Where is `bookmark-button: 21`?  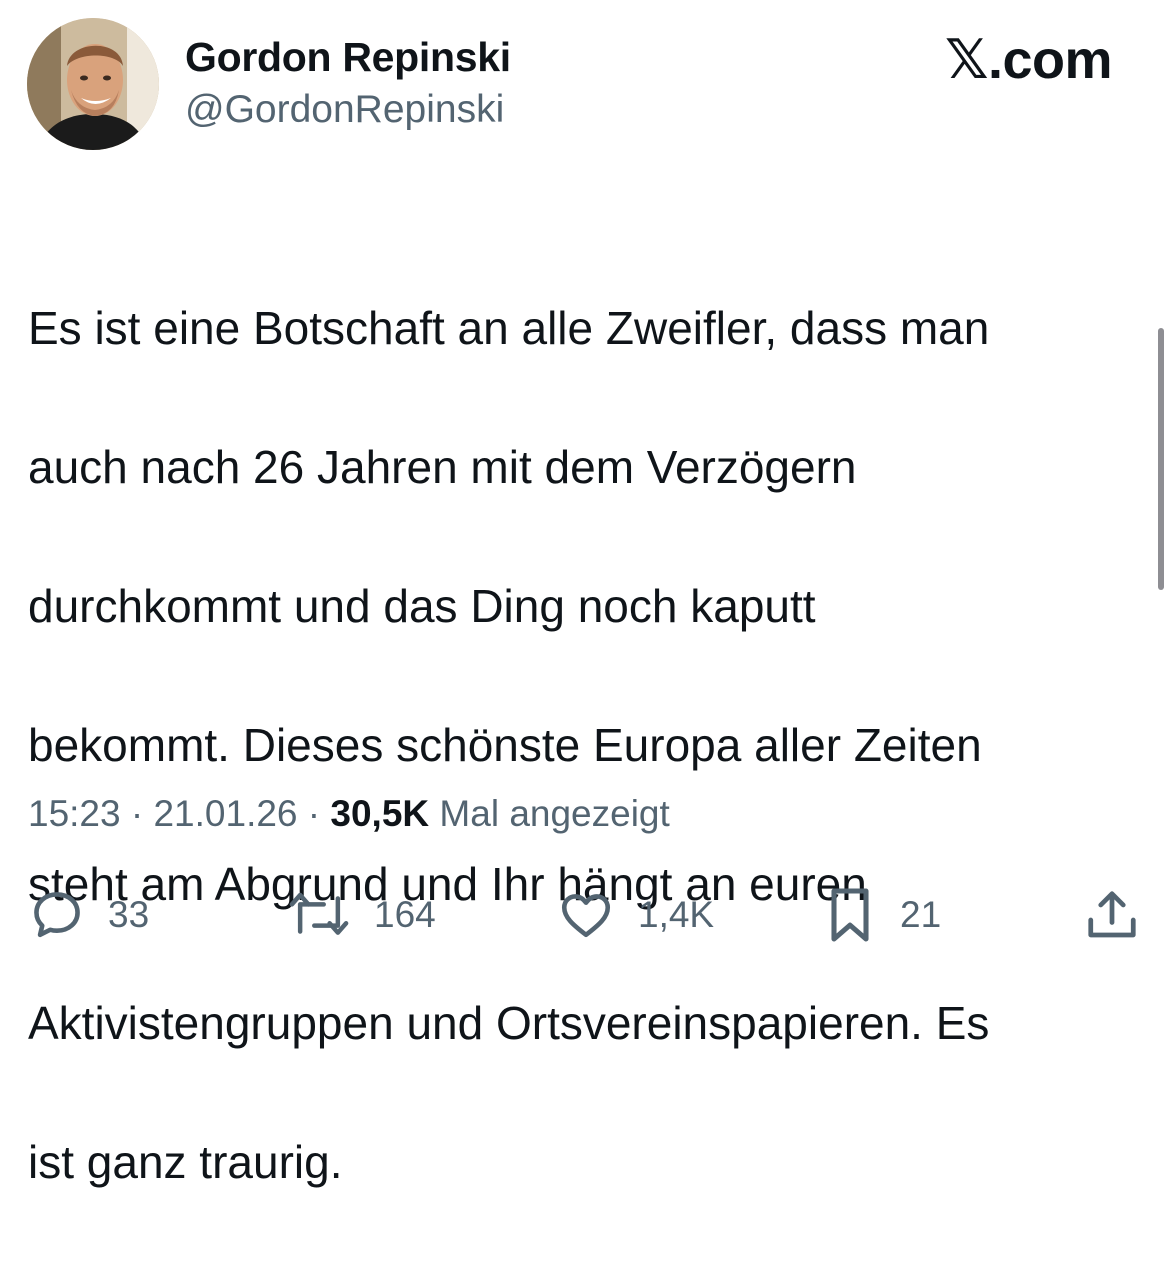 bookmark-button: 21 is located at coordinates (881, 915).